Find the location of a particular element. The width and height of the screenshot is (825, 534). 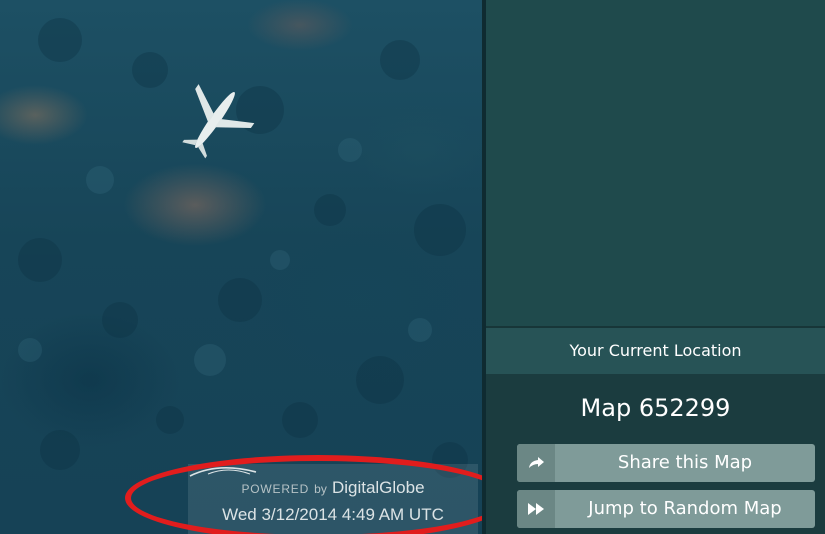

brand-name: DigitalGlobe is located at coordinates (378, 487).